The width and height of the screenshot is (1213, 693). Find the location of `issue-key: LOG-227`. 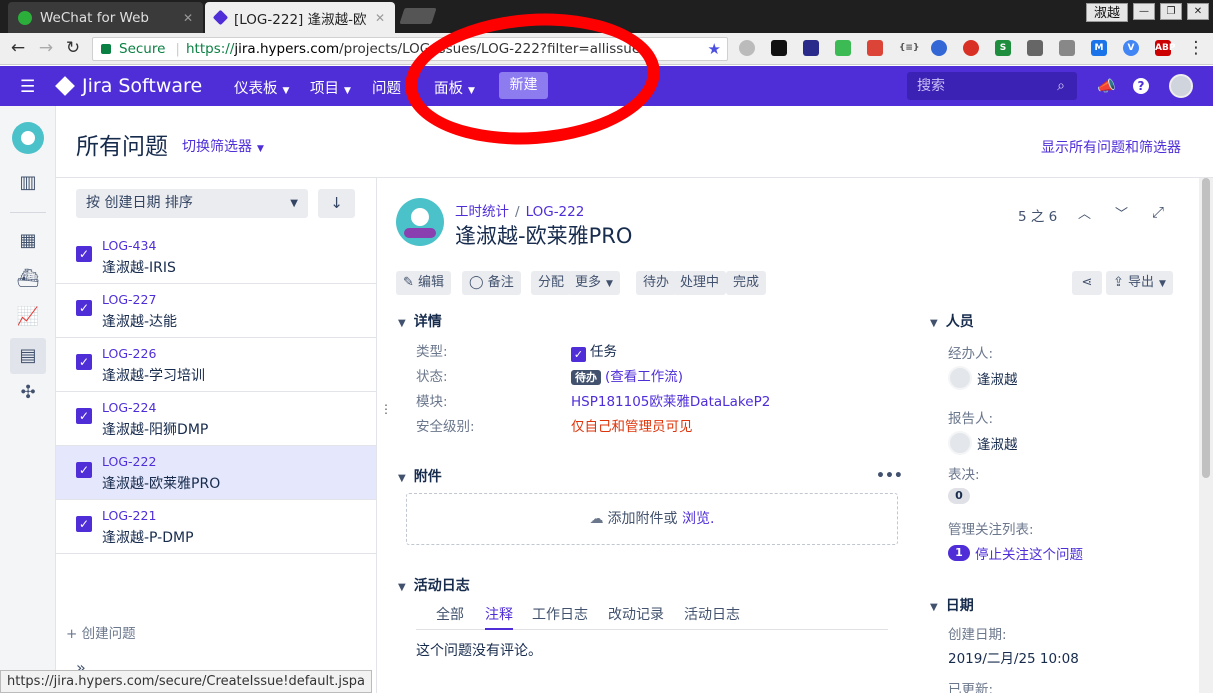

issue-key: LOG-227 is located at coordinates (129, 299).